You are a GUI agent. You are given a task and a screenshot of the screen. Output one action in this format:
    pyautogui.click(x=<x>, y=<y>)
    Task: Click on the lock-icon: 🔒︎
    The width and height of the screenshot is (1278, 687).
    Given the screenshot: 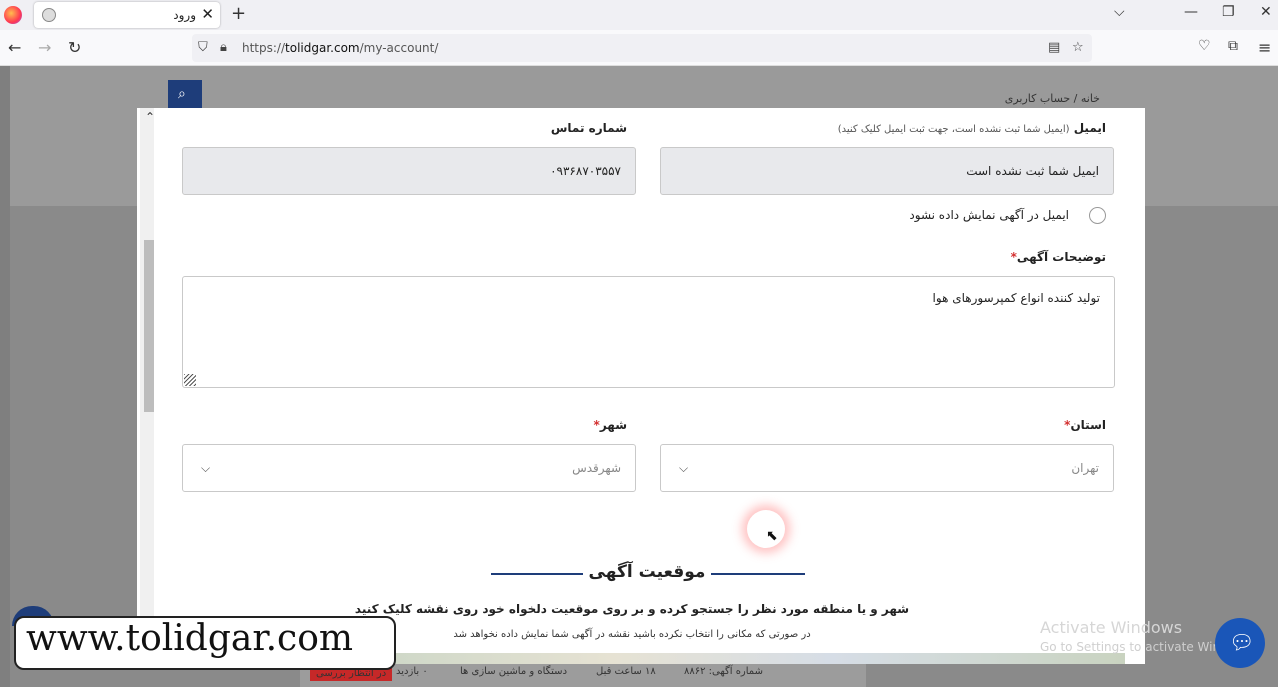 What is the action you would take?
    pyautogui.click(x=223, y=47)
    